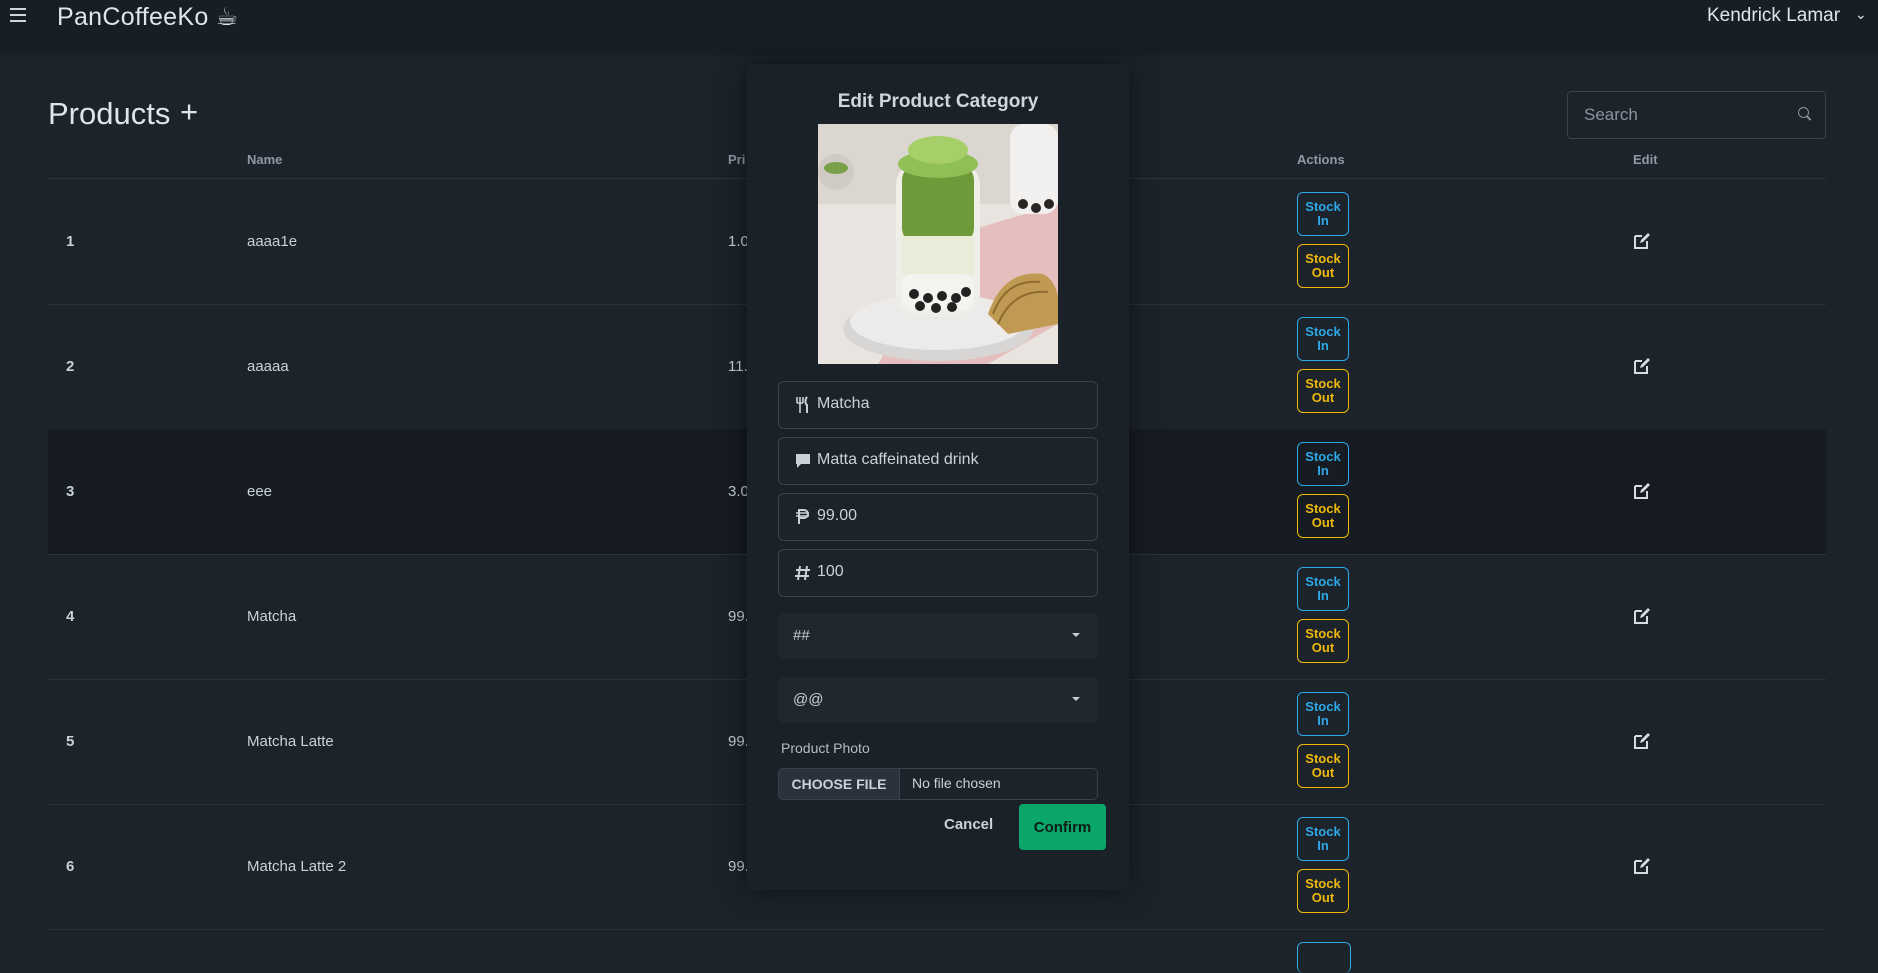 This screenshot has width=1878, height=973. Describe the element at coordinates (956, 783) in the screenshot. I see `file-status-text: No file chosen` at that location.